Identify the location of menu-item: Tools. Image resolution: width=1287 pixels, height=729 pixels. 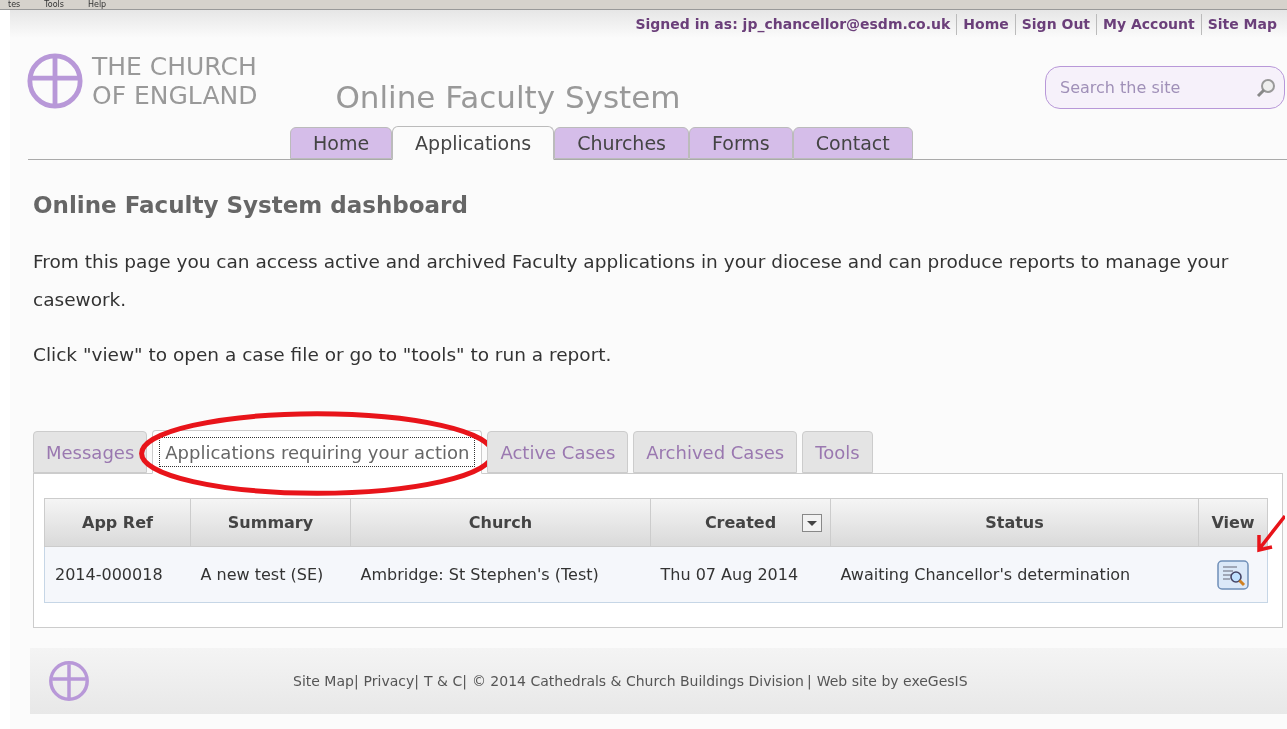
(54, 4).